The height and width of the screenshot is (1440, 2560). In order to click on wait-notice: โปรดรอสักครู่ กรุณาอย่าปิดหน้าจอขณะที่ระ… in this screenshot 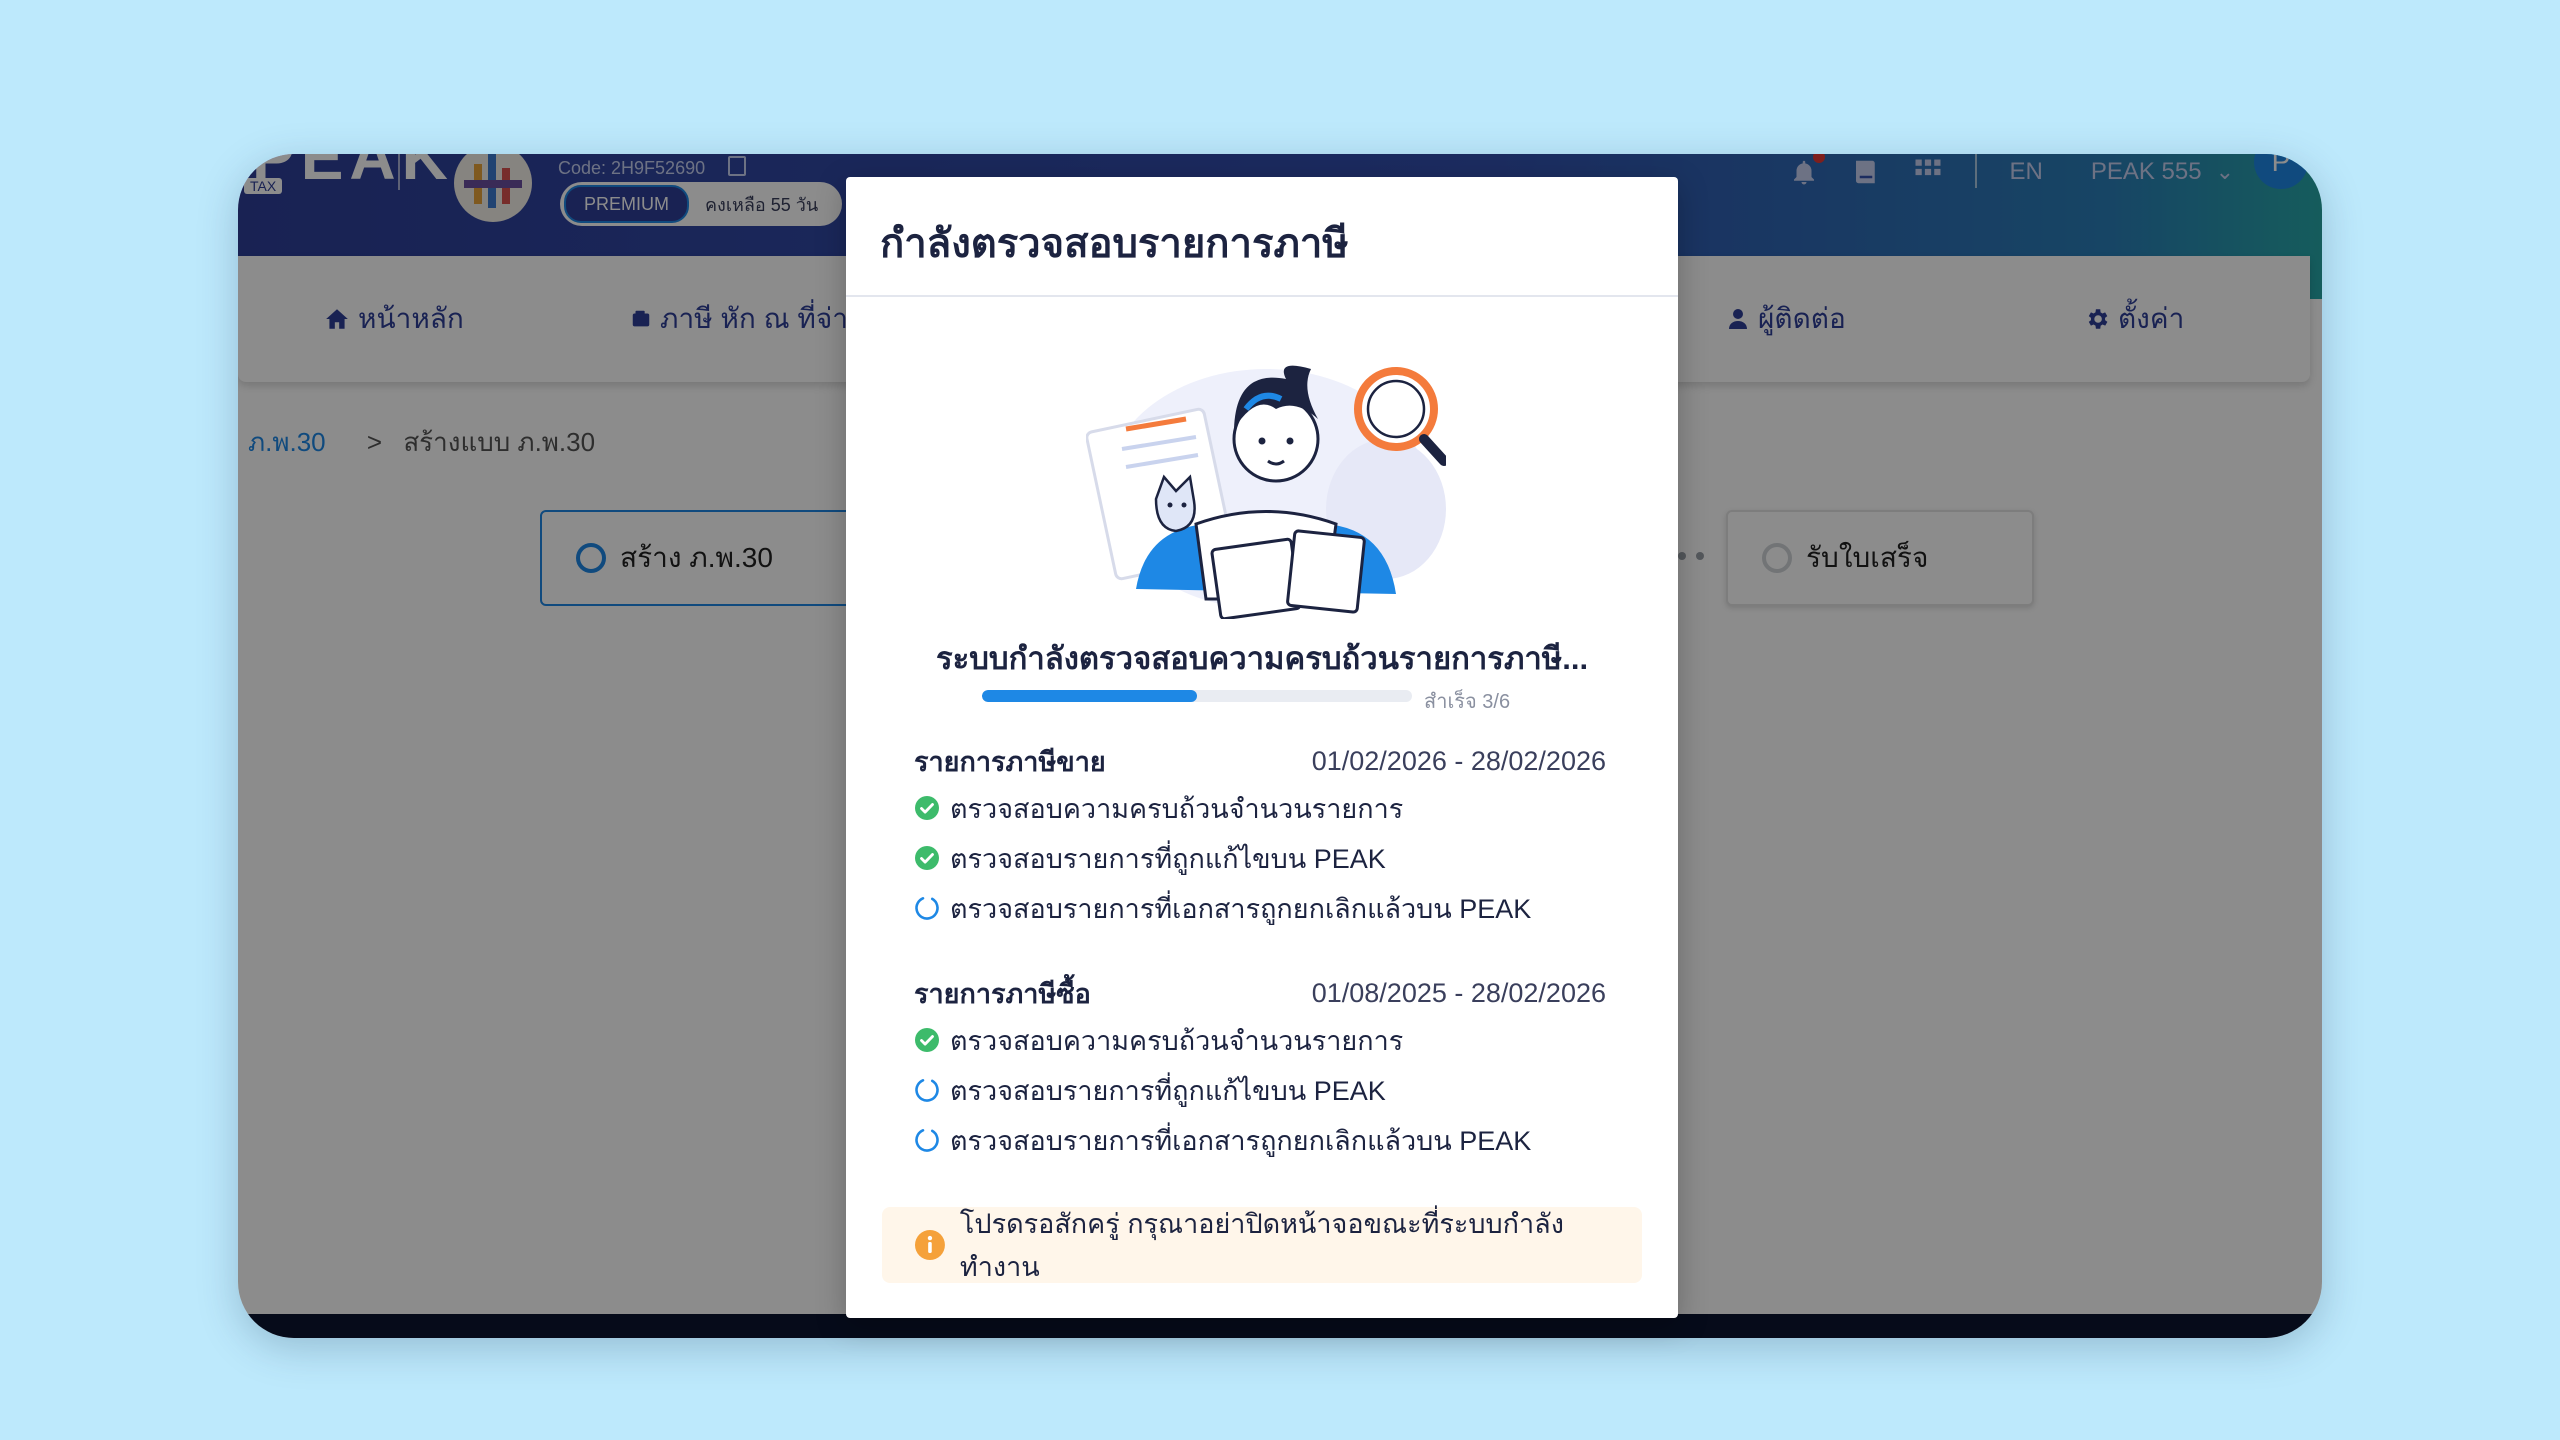, I will do `click(1262, 1245)`.